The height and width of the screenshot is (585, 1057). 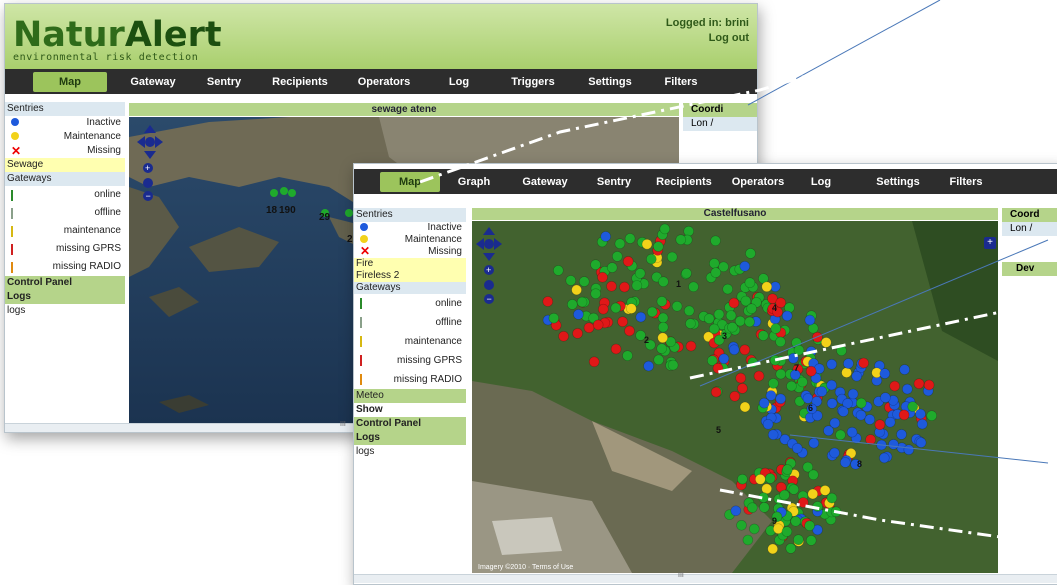 I want to click on meteo-header: Meteo, so click(x=410, y=396).